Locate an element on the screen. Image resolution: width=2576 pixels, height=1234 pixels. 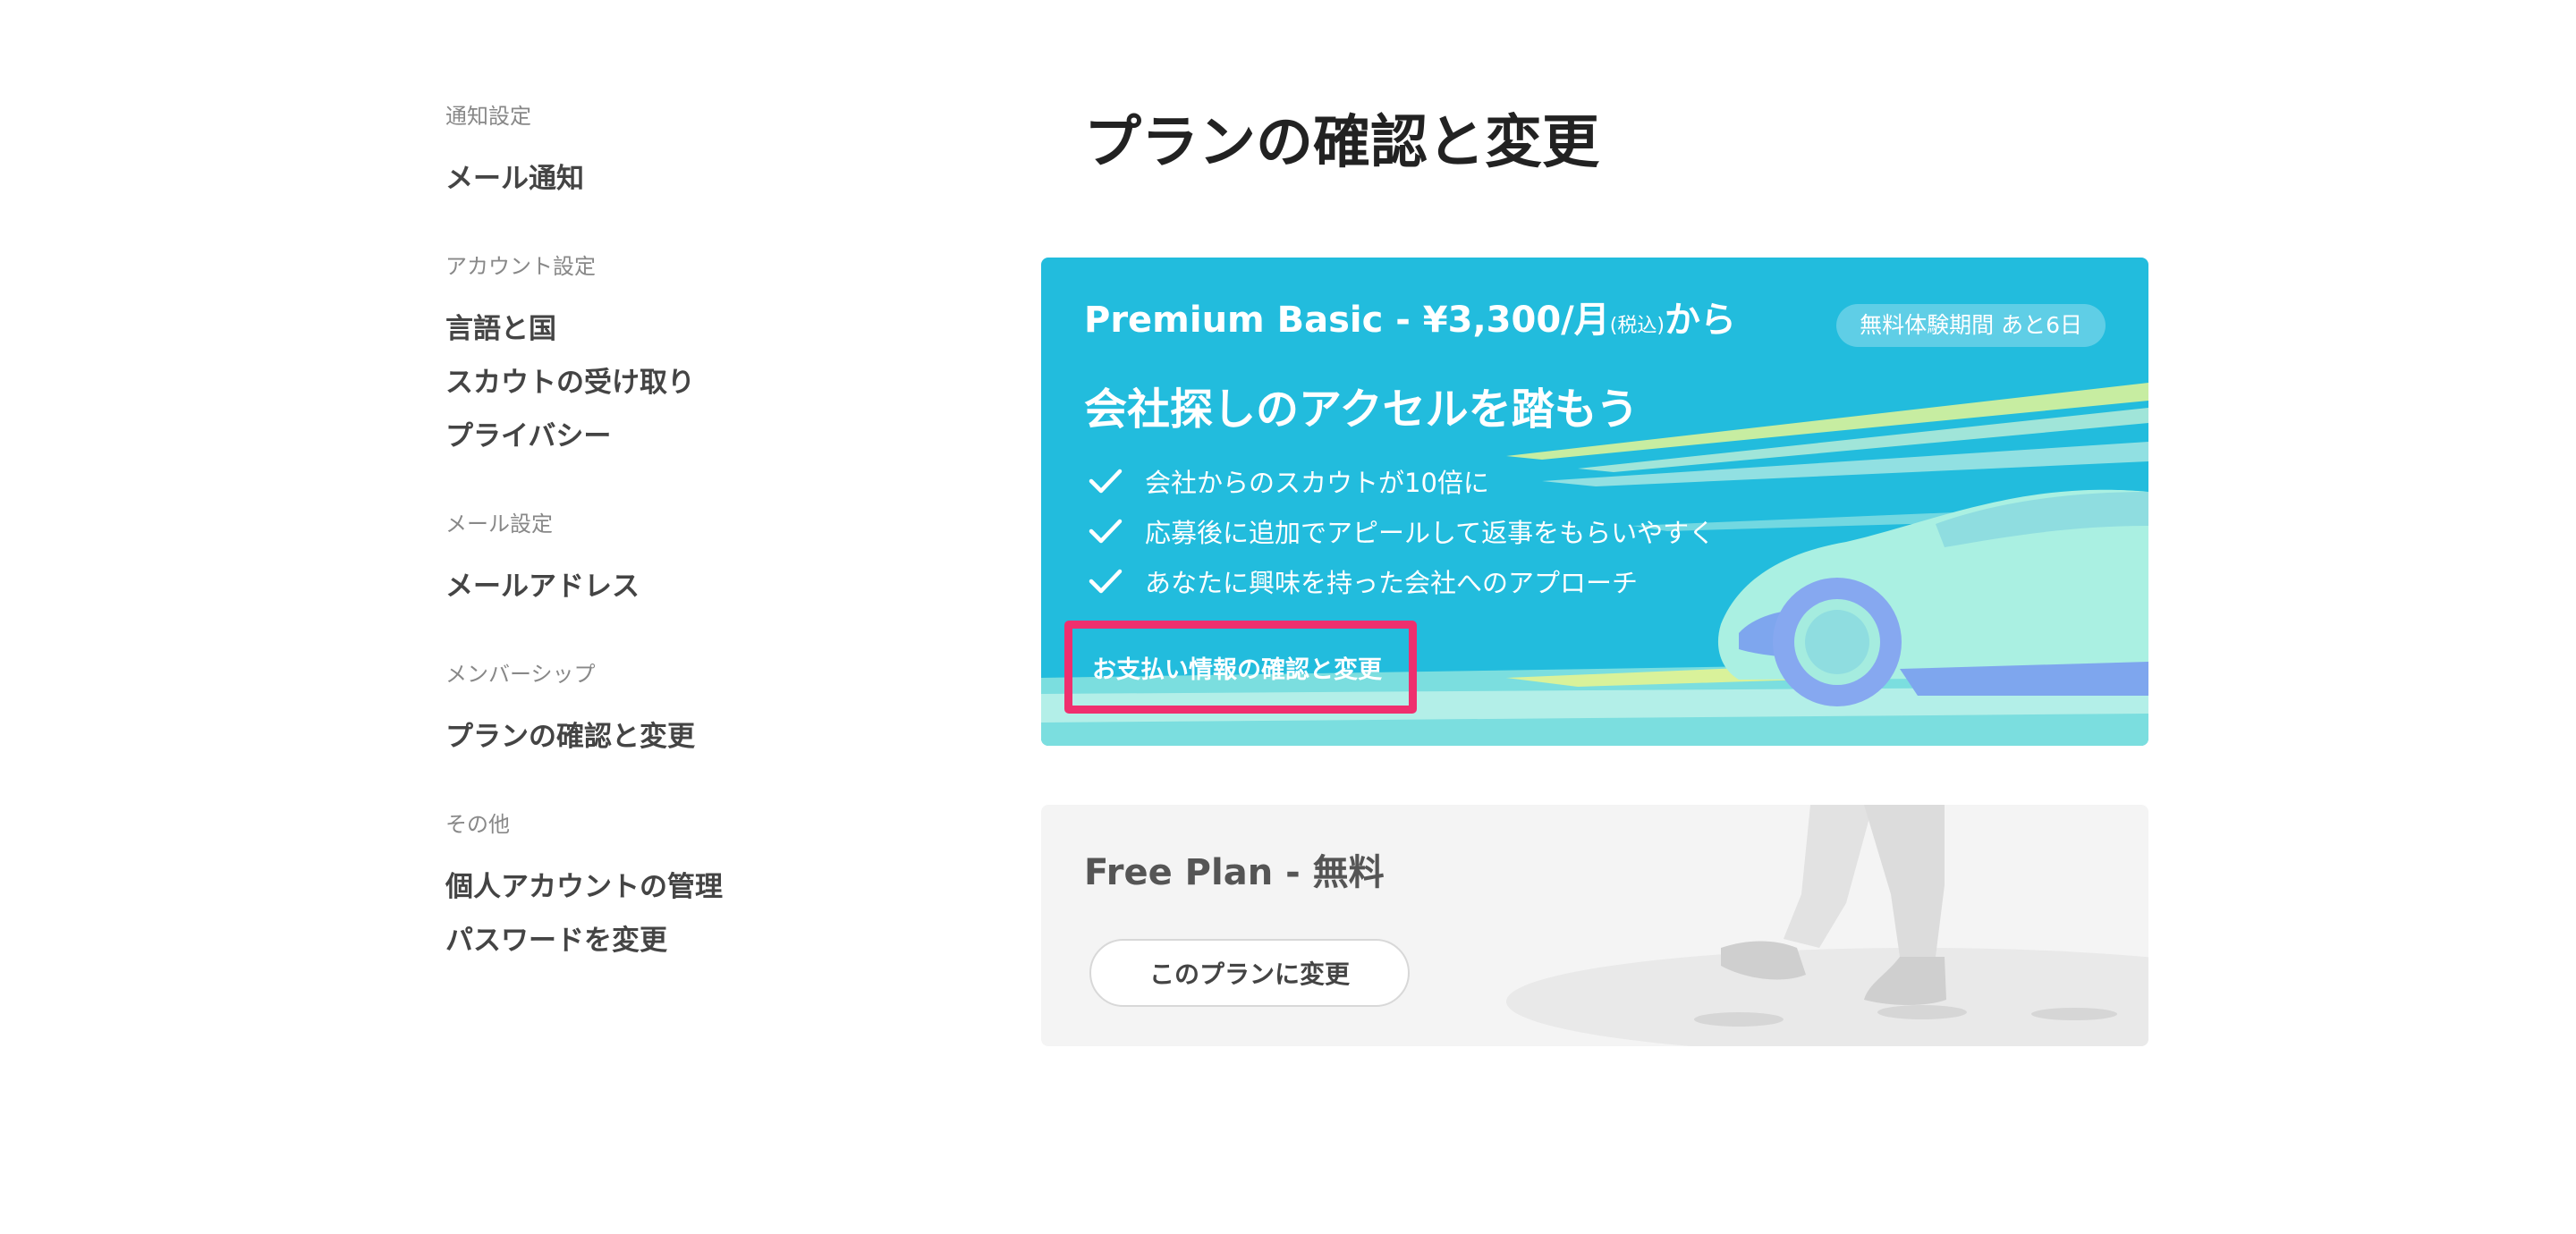
page-title: プランの確認と変更 is located at coordinates (1341, 143).